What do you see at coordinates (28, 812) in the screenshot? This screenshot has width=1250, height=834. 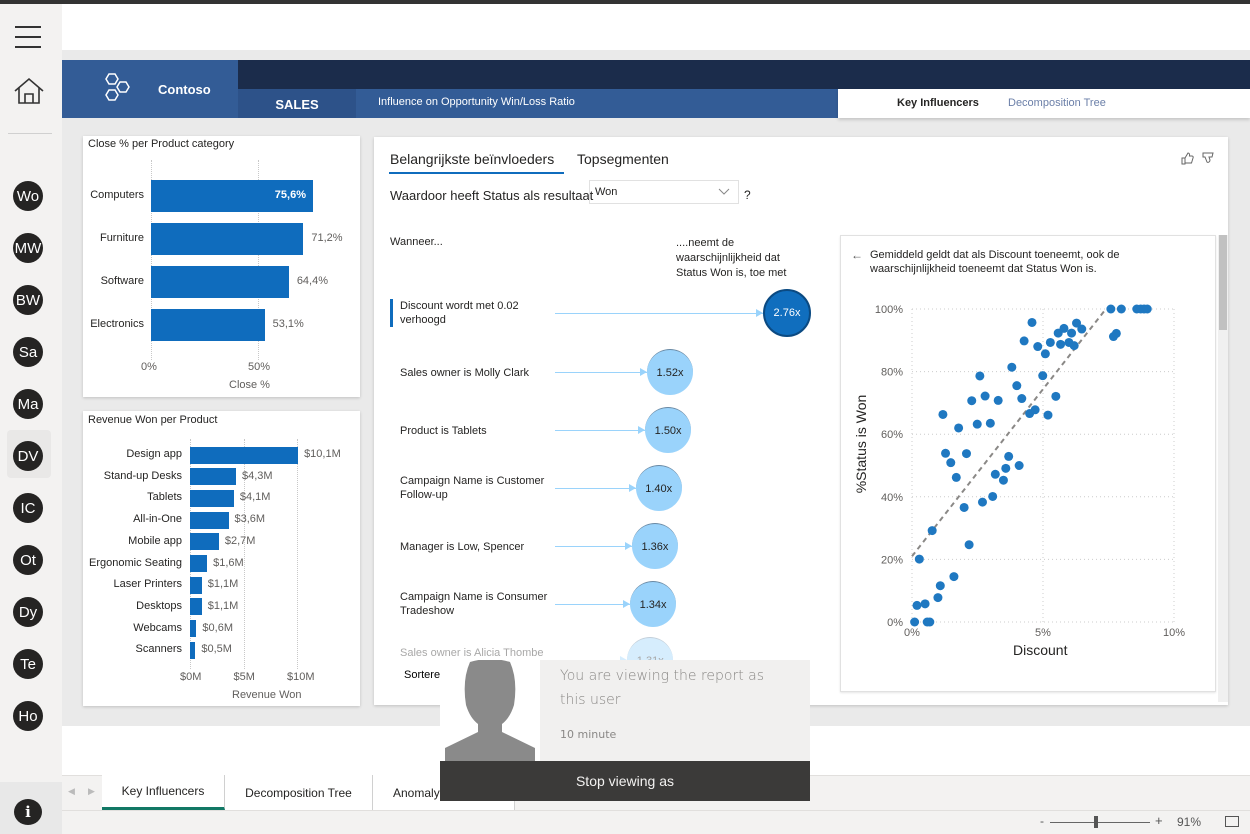 I see `info-icon: i` at bounding box center [28, 812].